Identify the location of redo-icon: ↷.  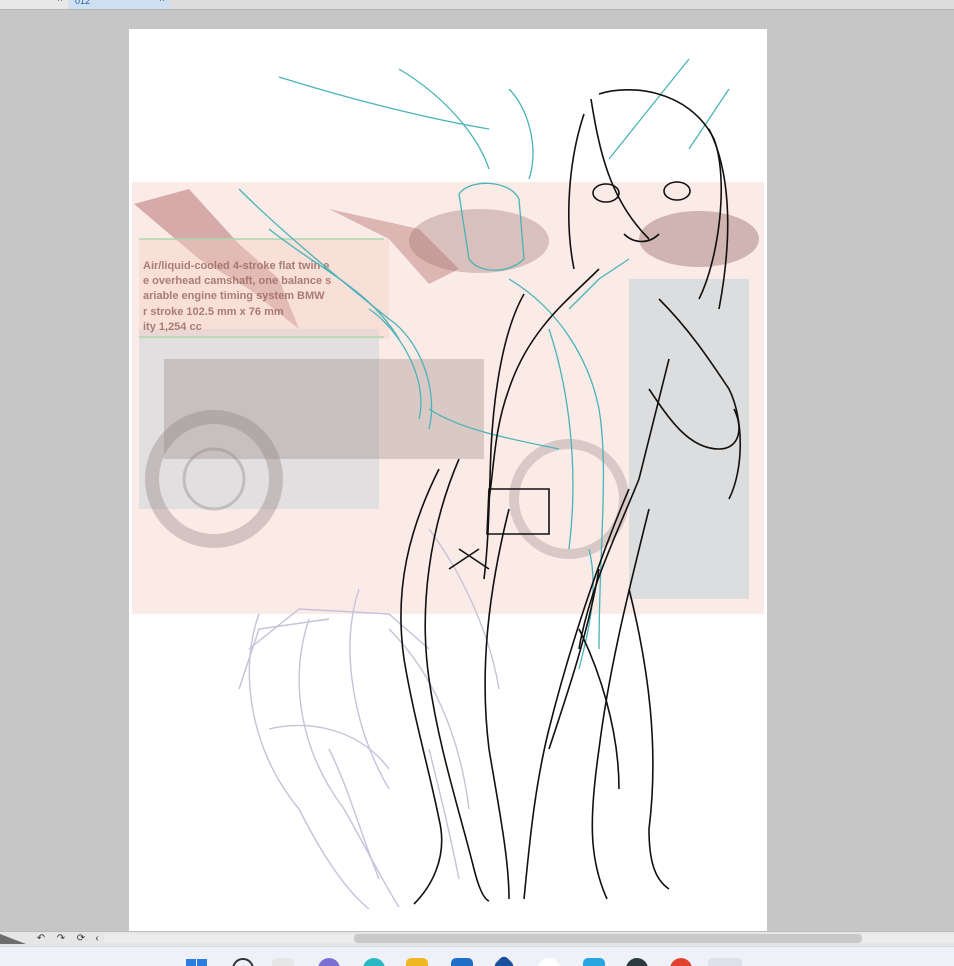
(61, 939).